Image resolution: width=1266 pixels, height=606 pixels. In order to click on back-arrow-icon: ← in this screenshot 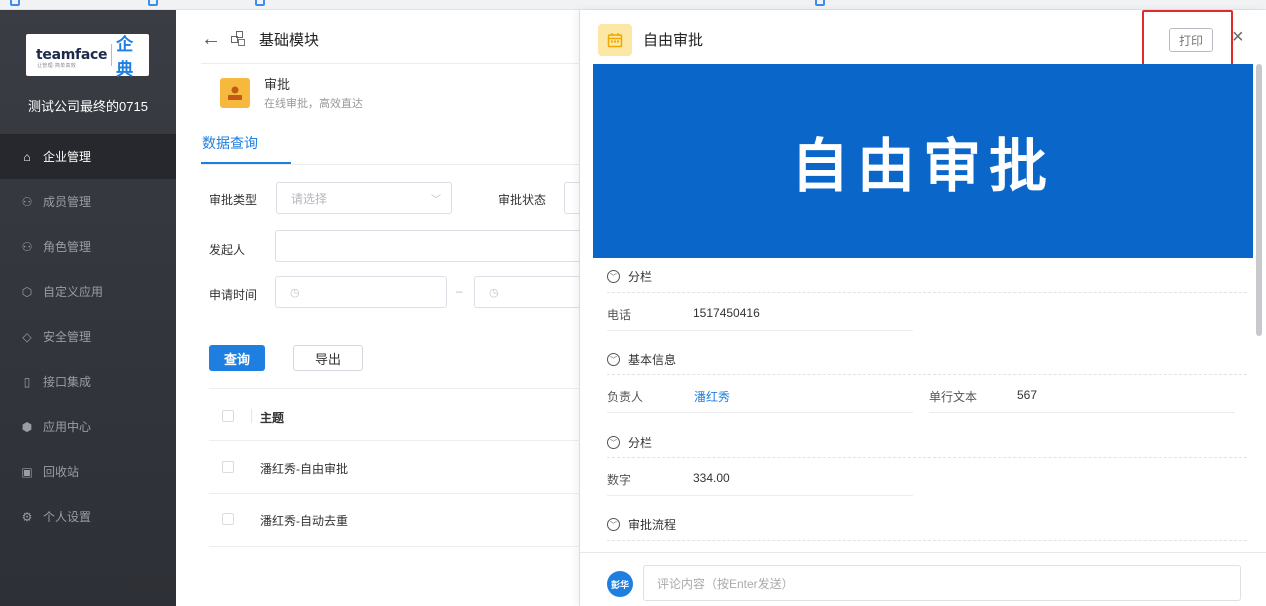, I will do `click(211, 39)`.